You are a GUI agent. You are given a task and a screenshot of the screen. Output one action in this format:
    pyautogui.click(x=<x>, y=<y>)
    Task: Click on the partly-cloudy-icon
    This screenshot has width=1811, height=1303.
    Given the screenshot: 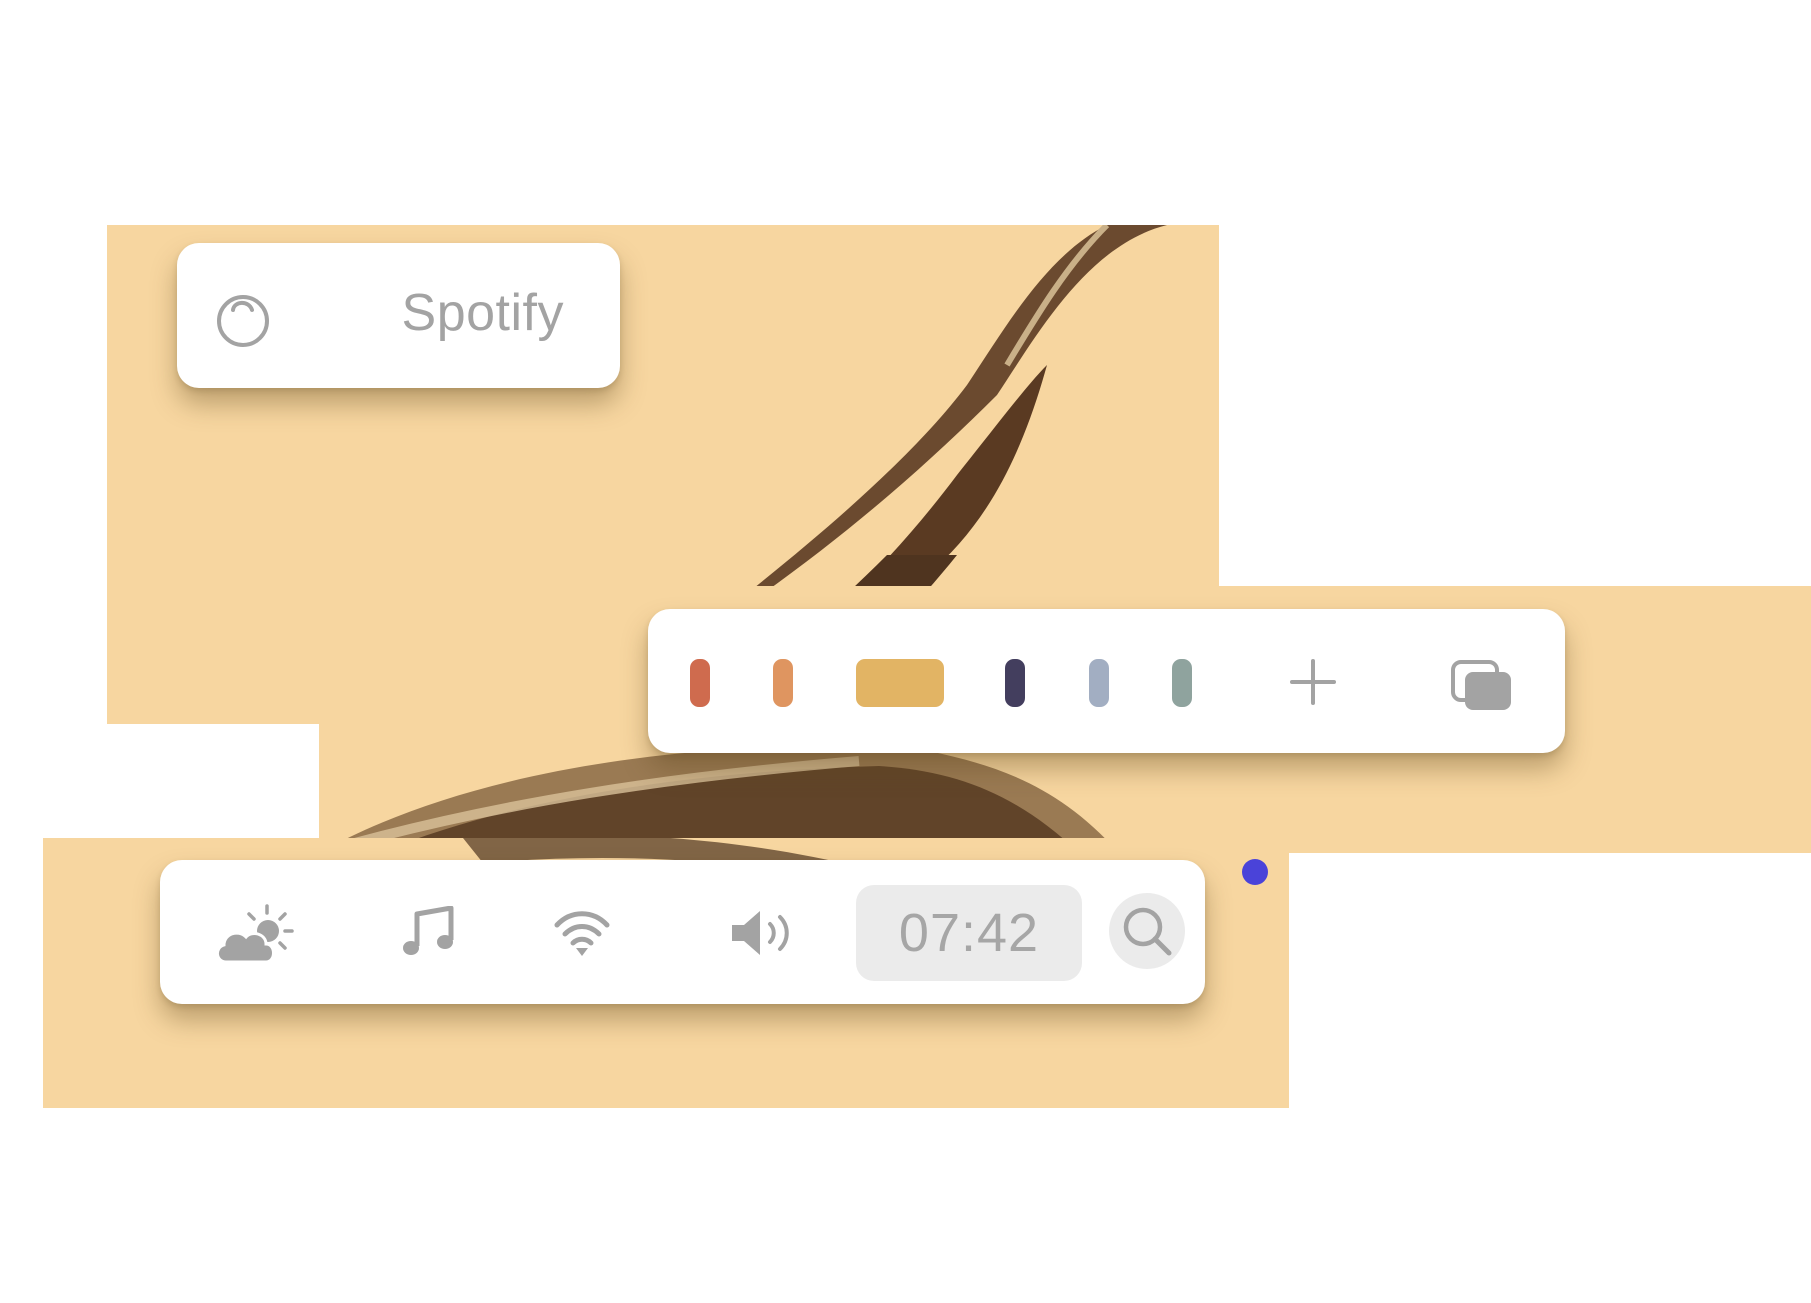 What is the action you would take?
    pyautogui.click(x=255, y=934)
    